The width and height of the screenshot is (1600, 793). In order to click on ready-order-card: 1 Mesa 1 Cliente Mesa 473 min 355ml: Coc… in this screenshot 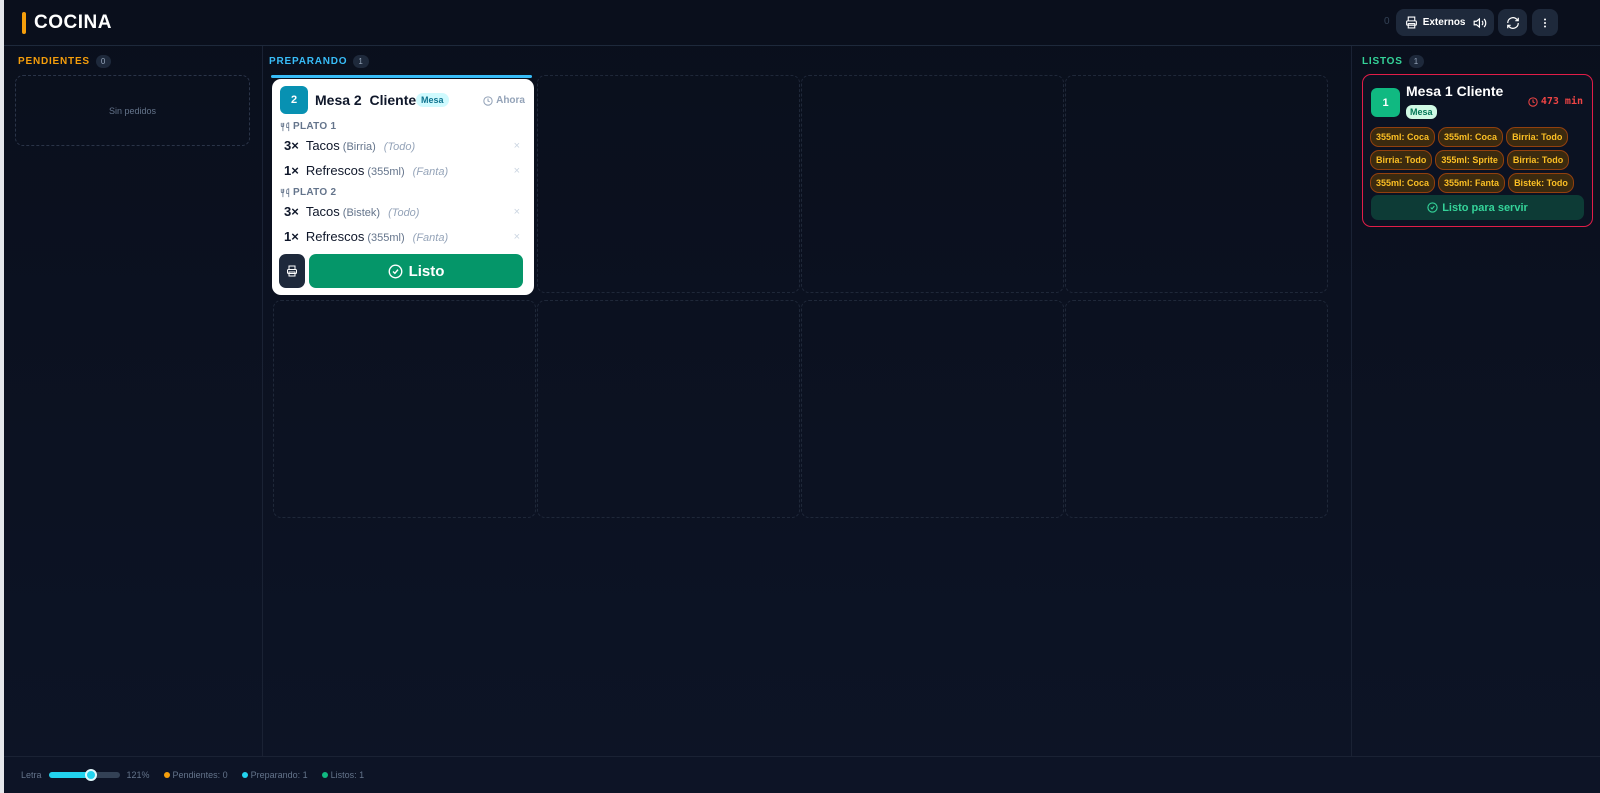, I will do `click(1477, 150)`.